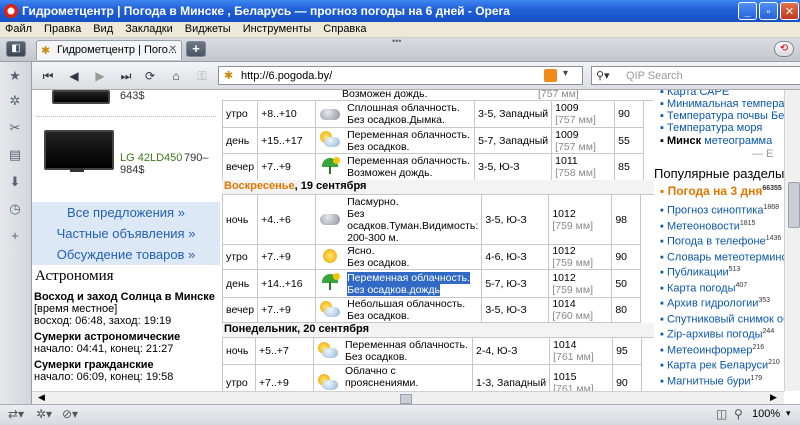 This screenshot has height=425, width=800. I want to click on menu-file: Файл, so click(19, 28).